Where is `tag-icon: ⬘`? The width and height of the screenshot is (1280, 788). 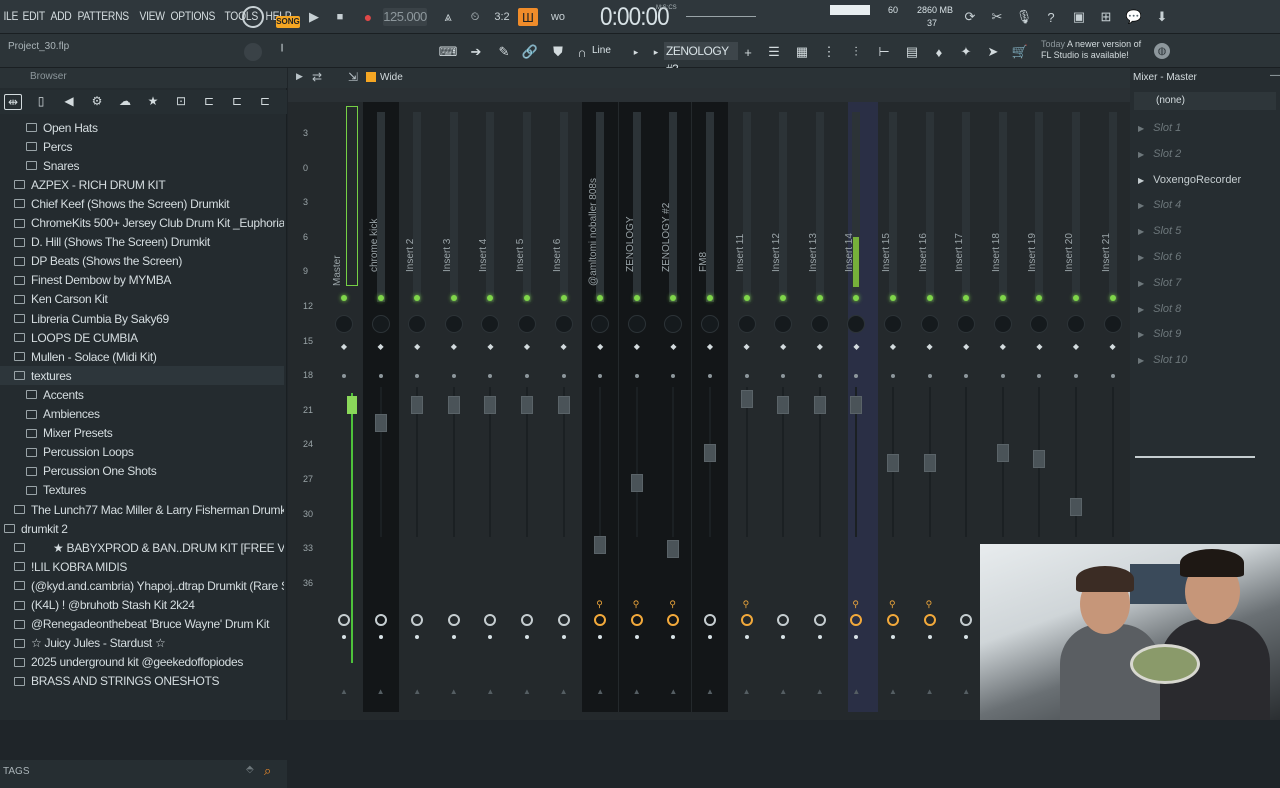
tag-icon: ⬘ is located at coordinates (250, 769).